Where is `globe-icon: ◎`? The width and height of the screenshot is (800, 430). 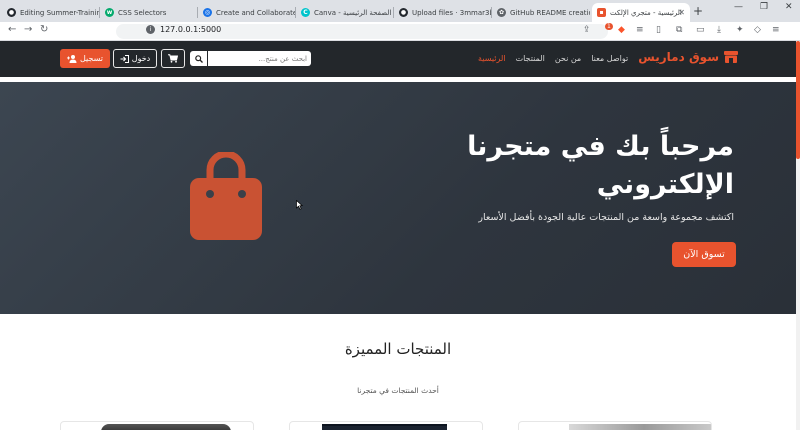 globe-icon: ◎ is located at coordinates (207, 12).